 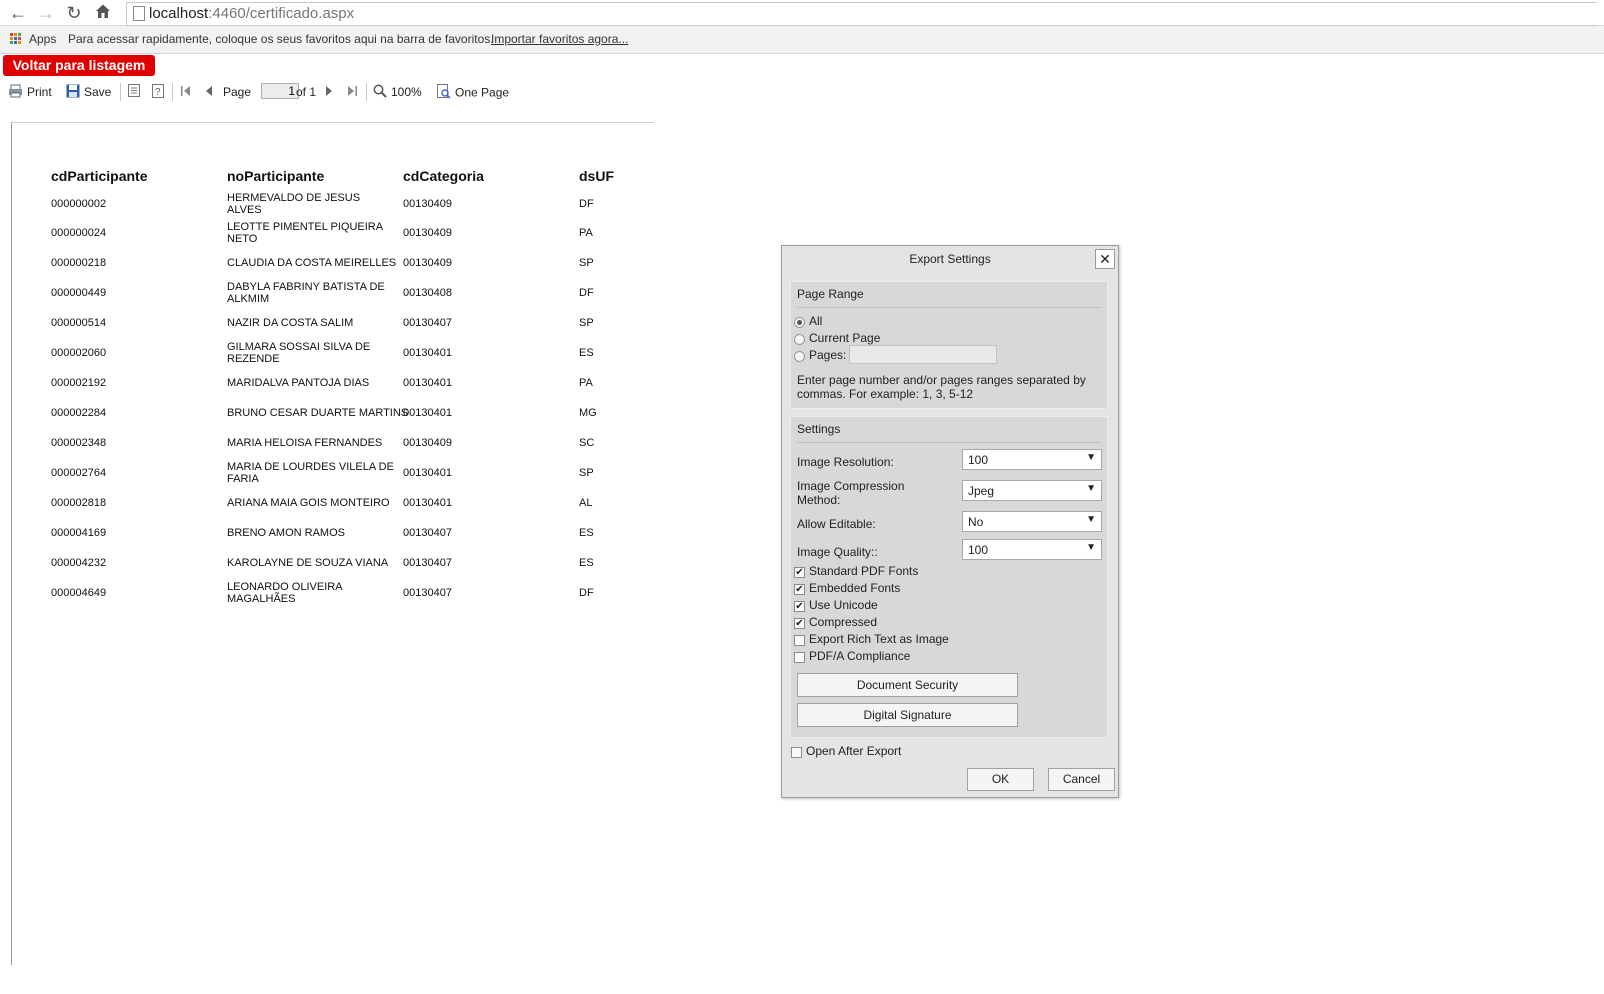 I want to click on use-unicode-checkbox: ✔, so click(x=799, y=606).